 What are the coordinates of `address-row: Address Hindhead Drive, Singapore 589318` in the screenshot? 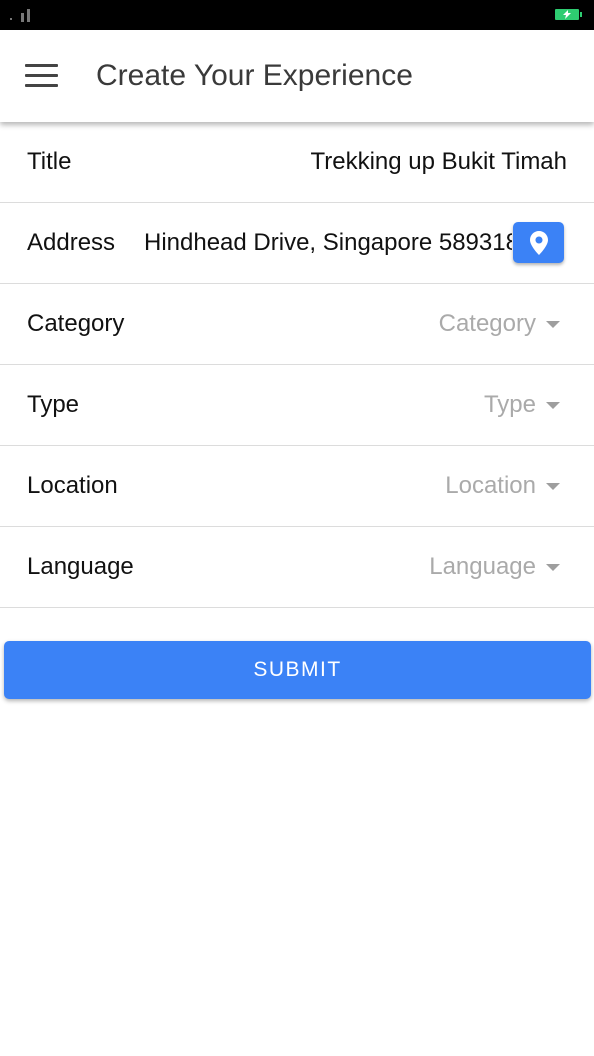 It's located at (297, 243).